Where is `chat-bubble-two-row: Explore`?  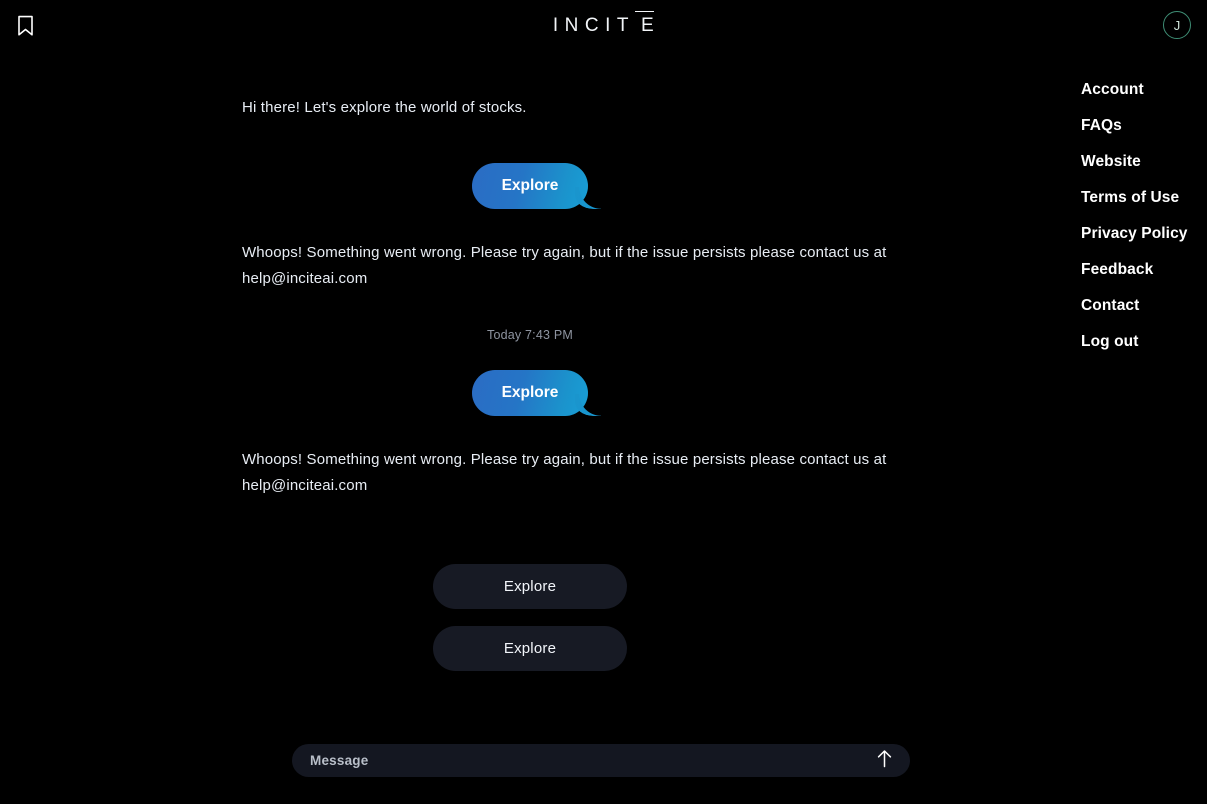
chat-bubble-two-row: Explore is located at coordinates (530, 393).